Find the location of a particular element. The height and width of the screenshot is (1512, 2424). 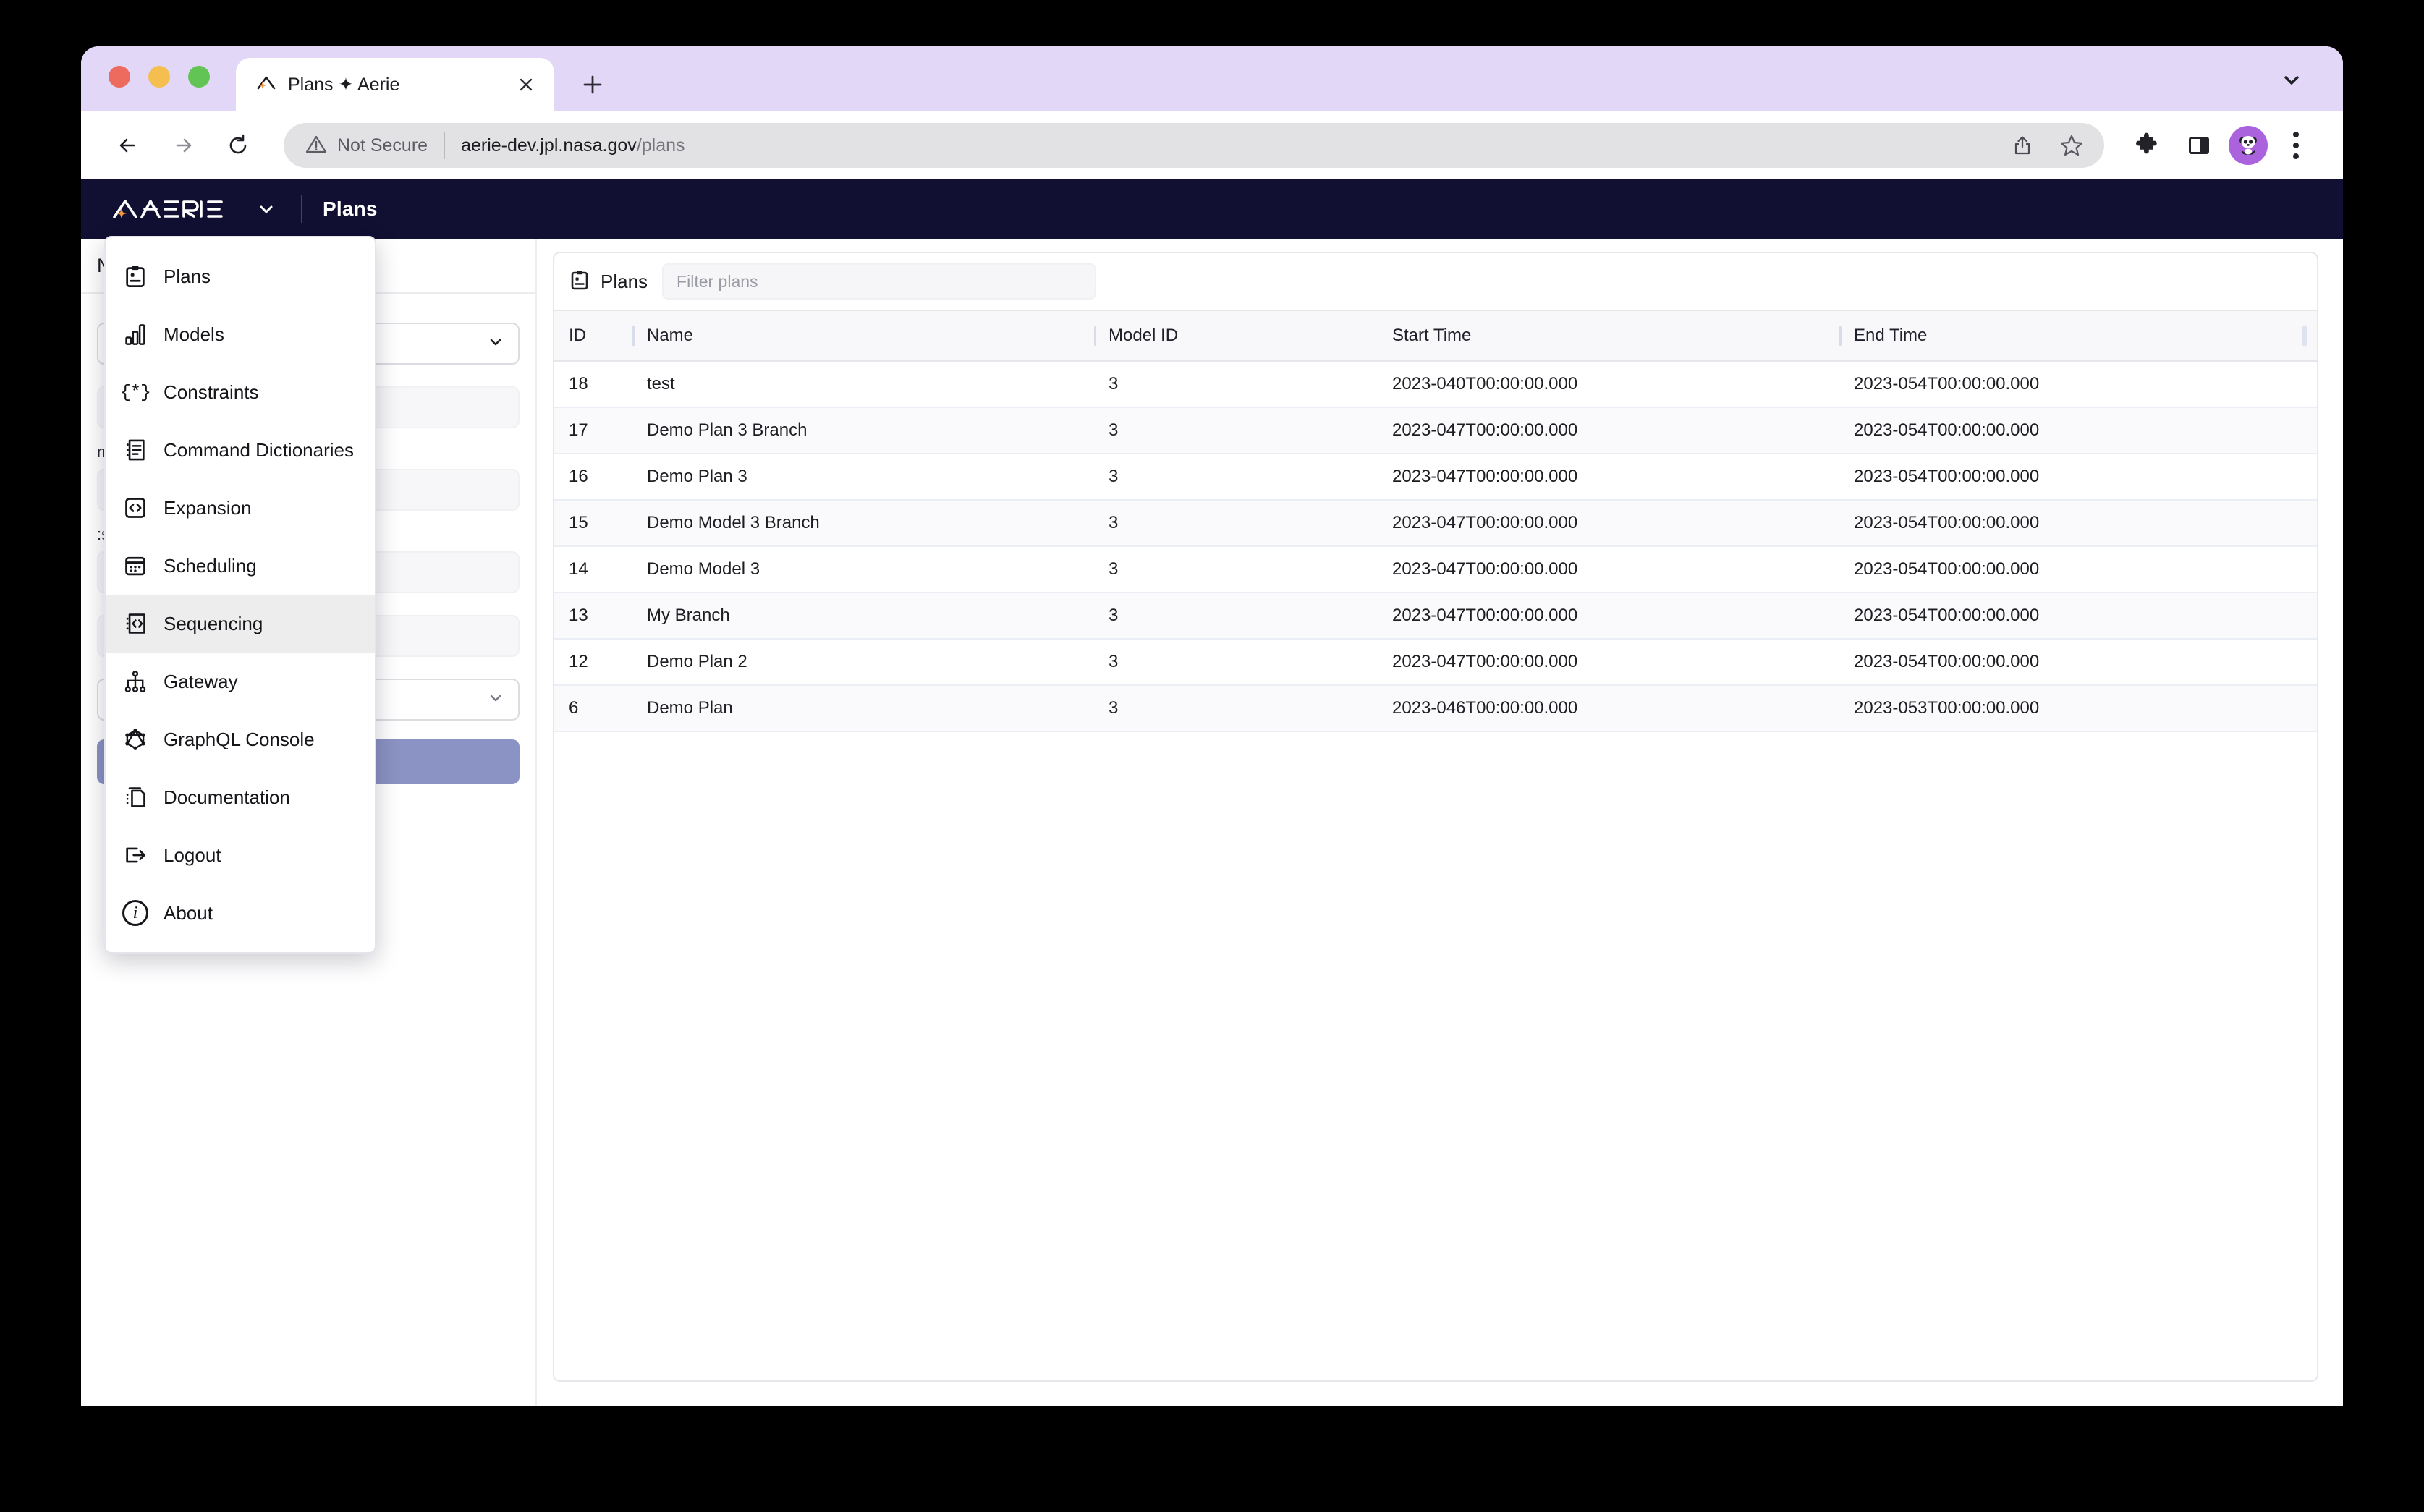

cell-id: 16 is located at coordinates (578, 476).